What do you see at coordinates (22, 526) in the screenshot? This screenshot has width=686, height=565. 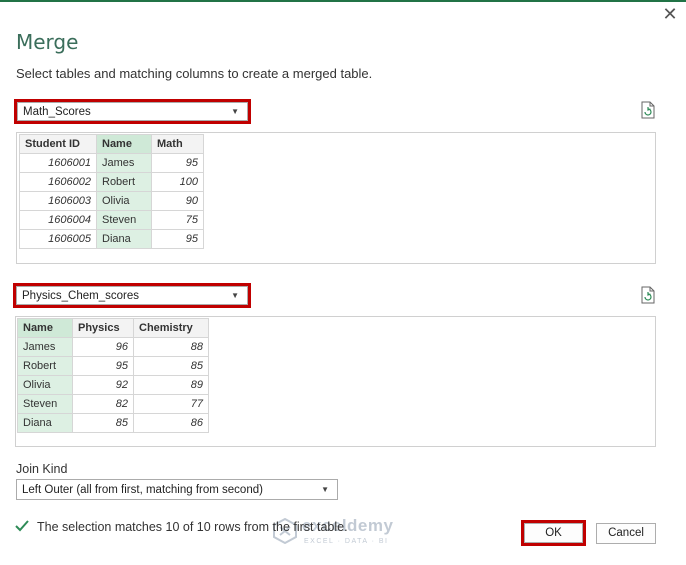 I see `checkmark-icon` at bounding box center [22, 526].